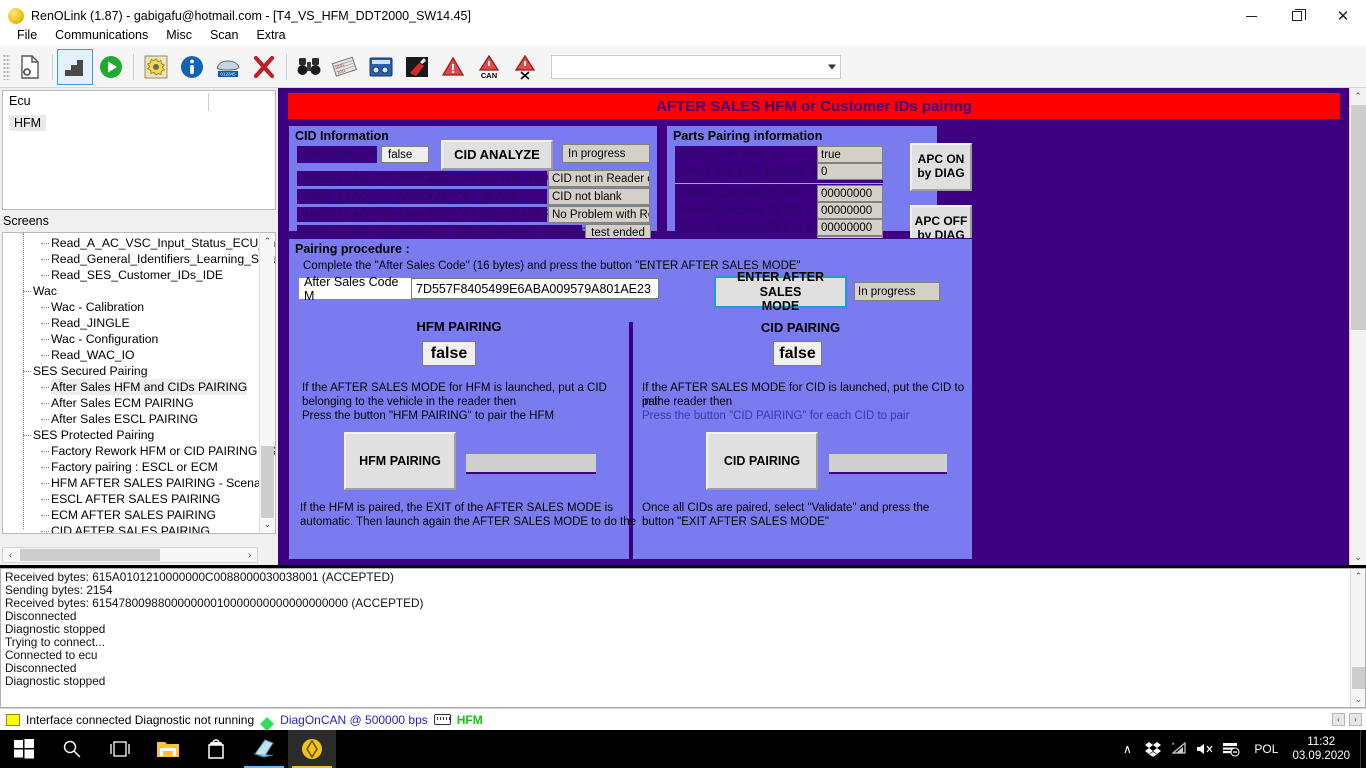 This screenshot has height=768, width=1366. Describe the element at coordinates (216, 749) in the screenshot. I see `microsoft-store-icon` at that location.